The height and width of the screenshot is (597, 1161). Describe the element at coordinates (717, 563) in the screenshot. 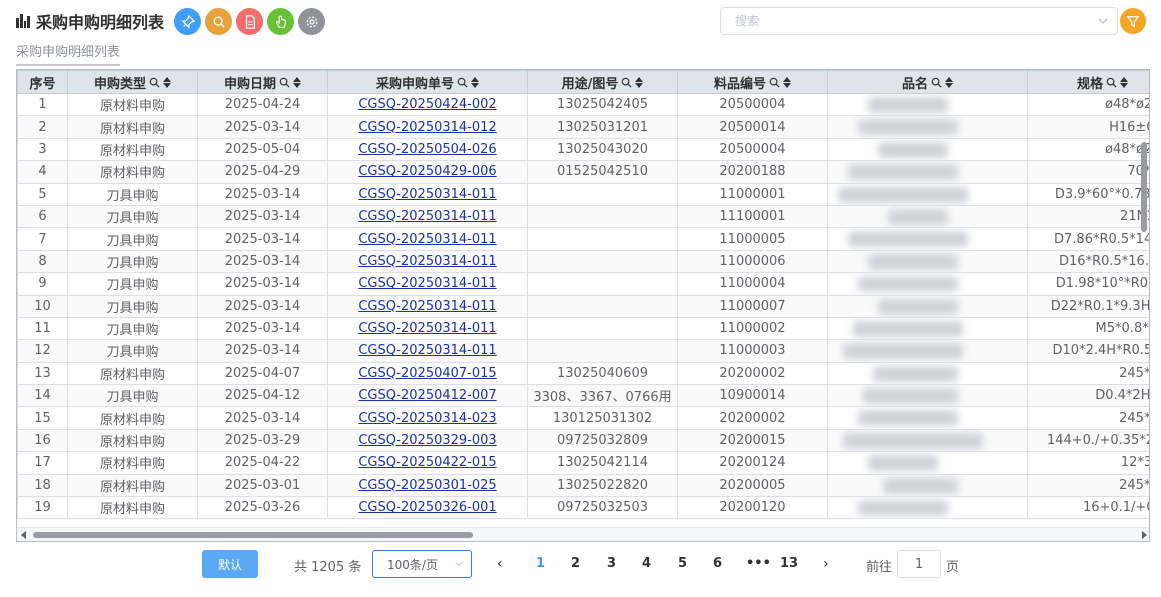

I see `page-number: 6` at that location.